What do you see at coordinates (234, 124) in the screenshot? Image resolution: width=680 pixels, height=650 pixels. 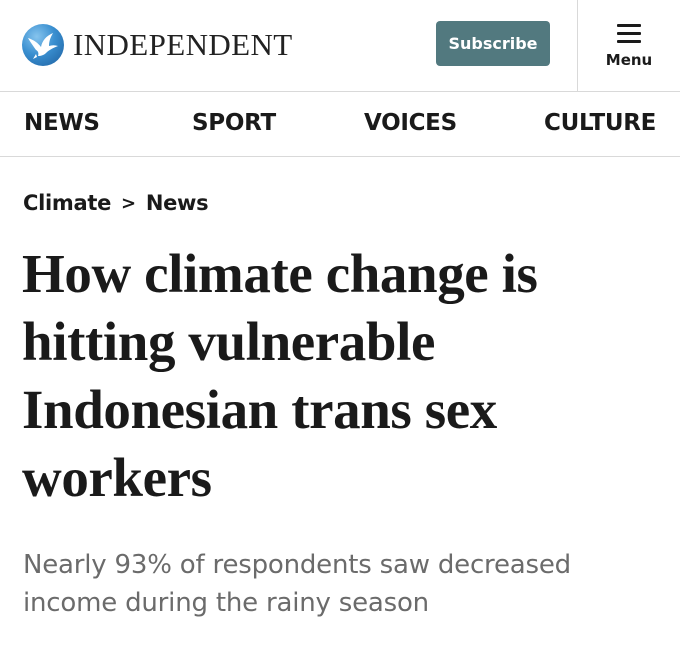 I see `nav-item-sport: SPORT` at bounding box center [234, 124].